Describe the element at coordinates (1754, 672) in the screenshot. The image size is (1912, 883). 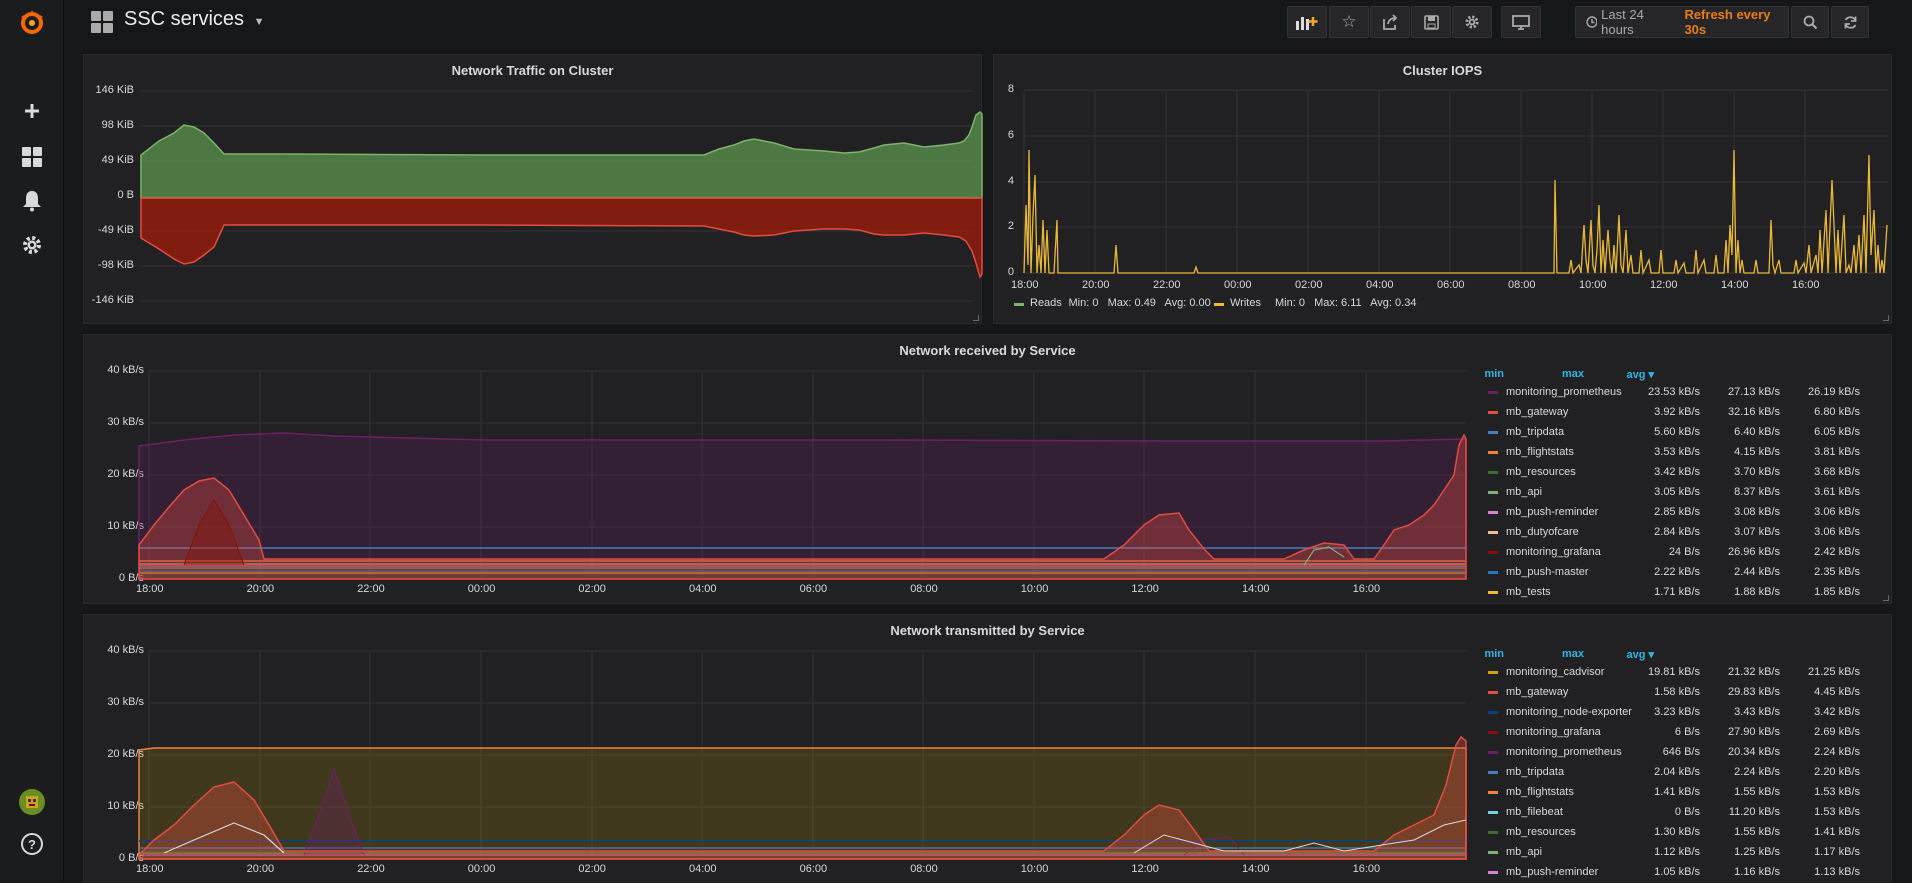
I see `series-max: 21.32 kB/s` at that location.